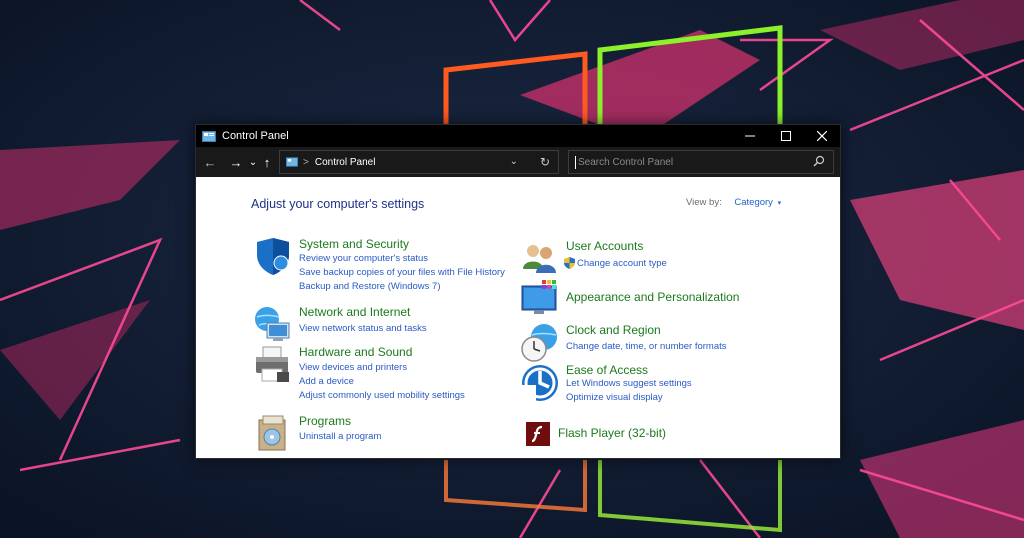 The image size is (1024, 538). Describe the element at coordinates (612, 433) in the screenshot. I see `flash-player-link: Flash Player (32-bit)` at that location.